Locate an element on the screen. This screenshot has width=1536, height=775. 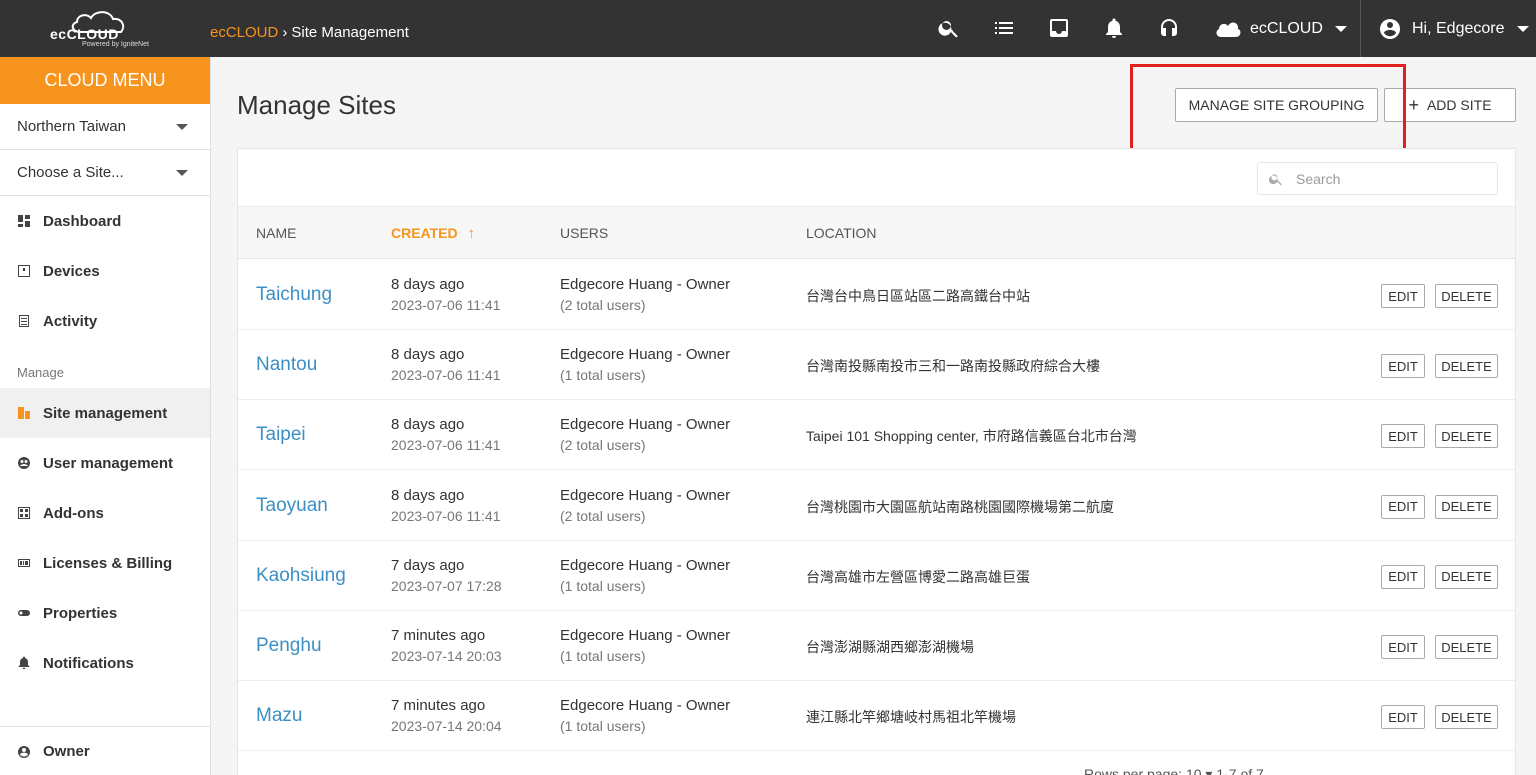
page-title: Manage Sites is located at coordinates (316, 105).